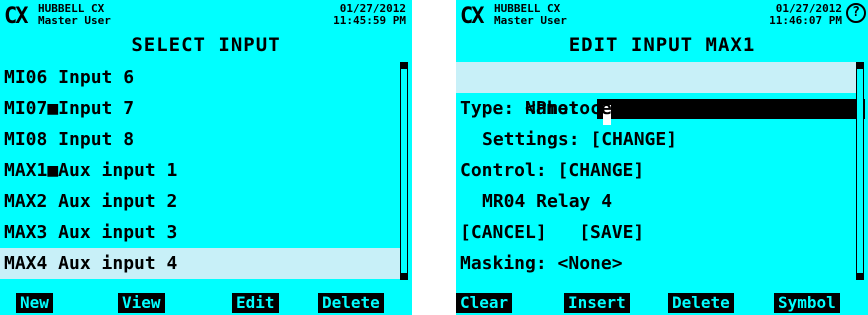  What do you see at coordinates (656, 139) in the screenshot?
I see `settings-change-link: Settings: [CHANGE]` at bounding box center [656, 139].